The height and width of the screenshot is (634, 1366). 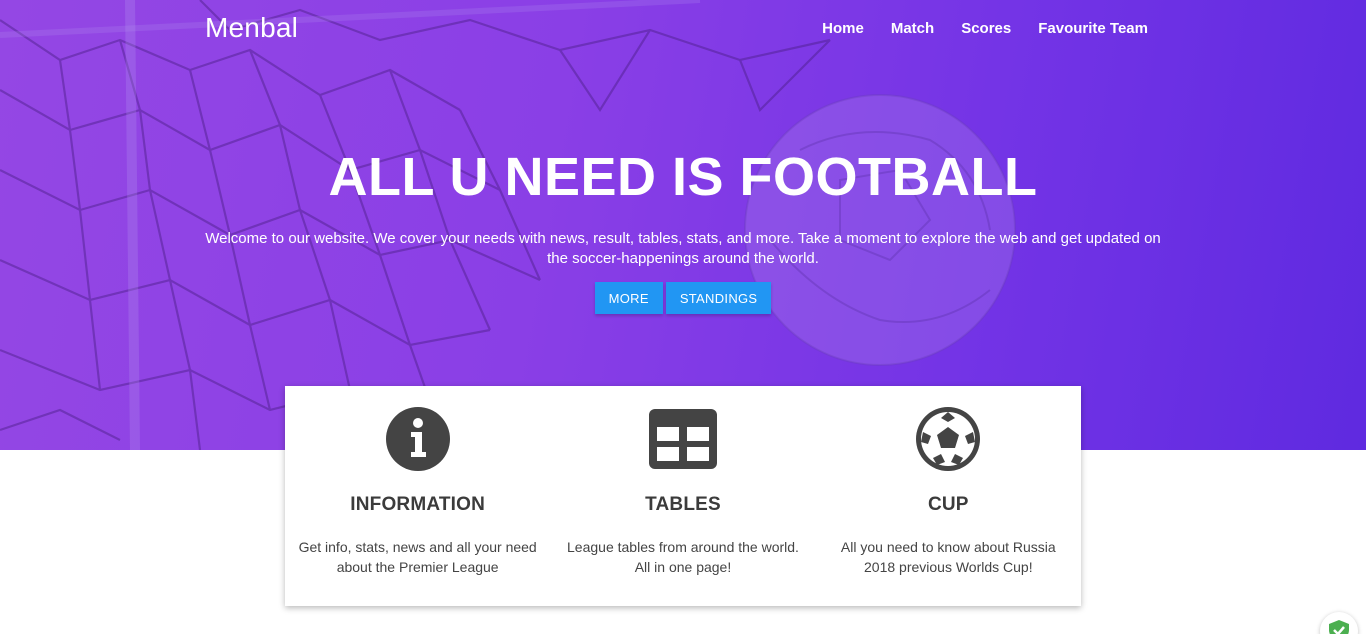 What do you see at coordinates (1093, 28) in the screenshot?
I see `nav-favourite-team: Favourite Team` at bounding box center [1093, 28].